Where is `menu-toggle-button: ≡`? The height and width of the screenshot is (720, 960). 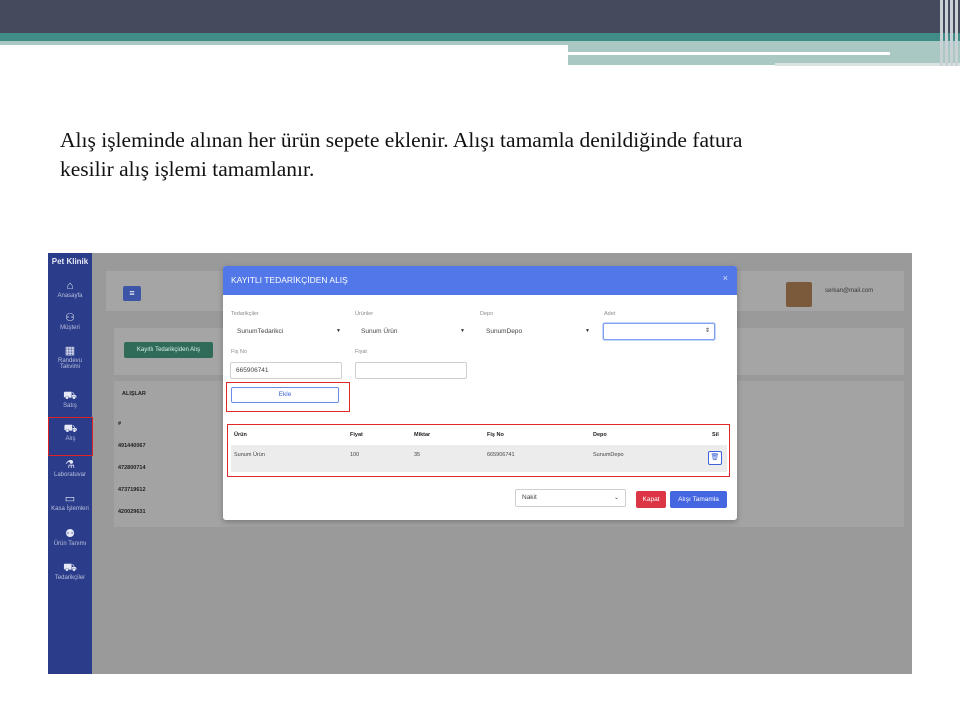
menu-toggle-button: ≡ is located at coordinates (132, 293).